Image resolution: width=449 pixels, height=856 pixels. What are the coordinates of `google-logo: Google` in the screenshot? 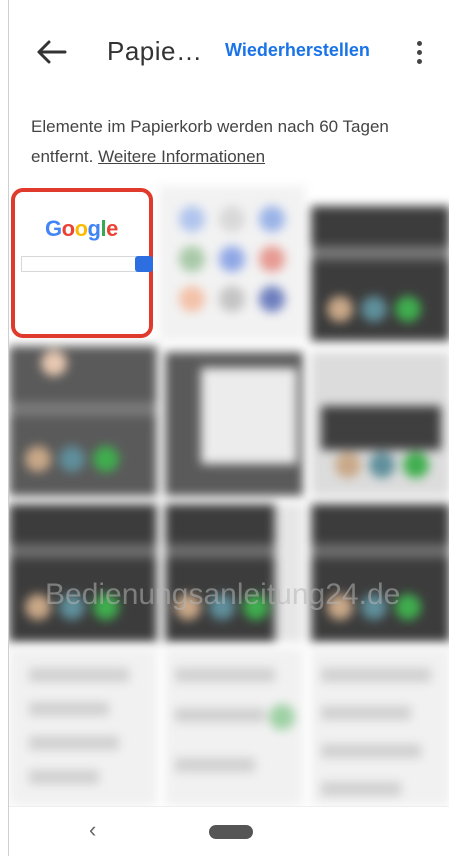 It's located at (81, 228).